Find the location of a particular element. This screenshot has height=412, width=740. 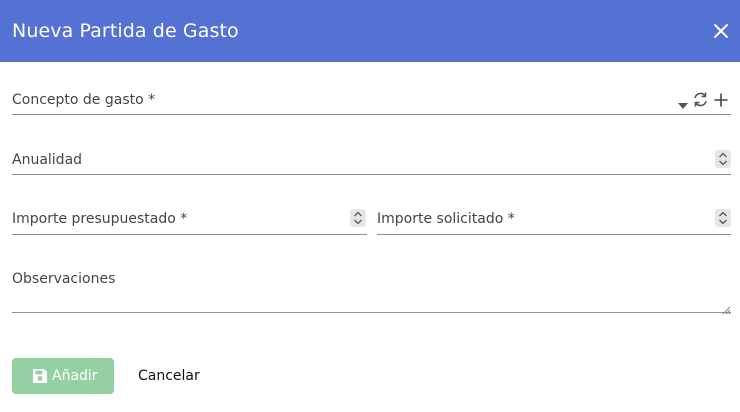

anualidad-field: Anualidad is located at coordinates (371, 159).